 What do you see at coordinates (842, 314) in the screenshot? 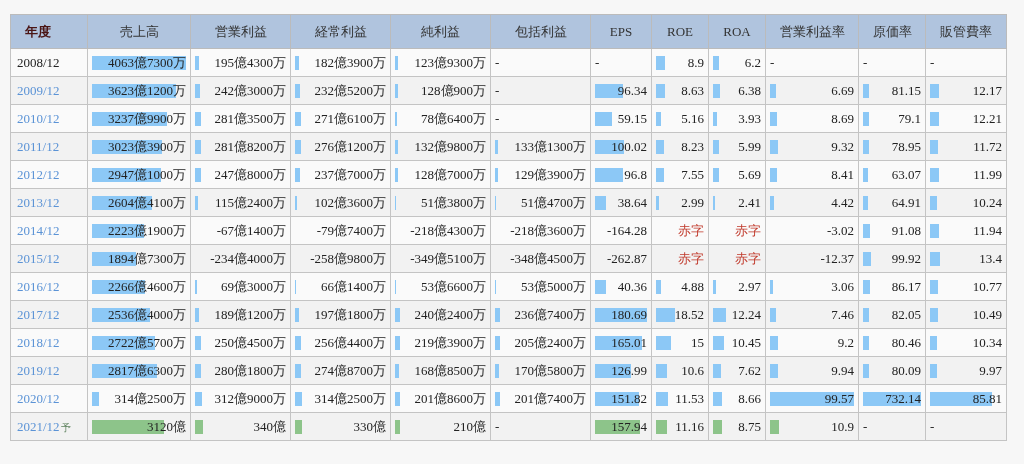
I see `cell-value: 7.46` at bounding box center [842, 314].